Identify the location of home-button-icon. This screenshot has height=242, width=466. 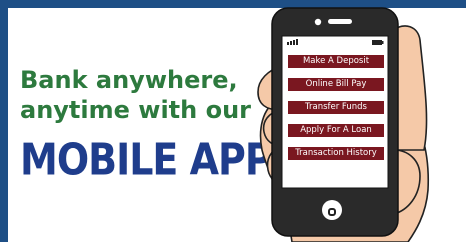
(332, 210).